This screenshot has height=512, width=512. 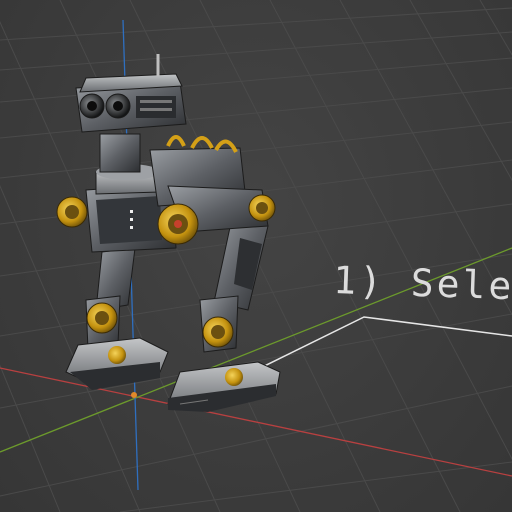 I want to click on robot-head, so click(x=131, y=93).